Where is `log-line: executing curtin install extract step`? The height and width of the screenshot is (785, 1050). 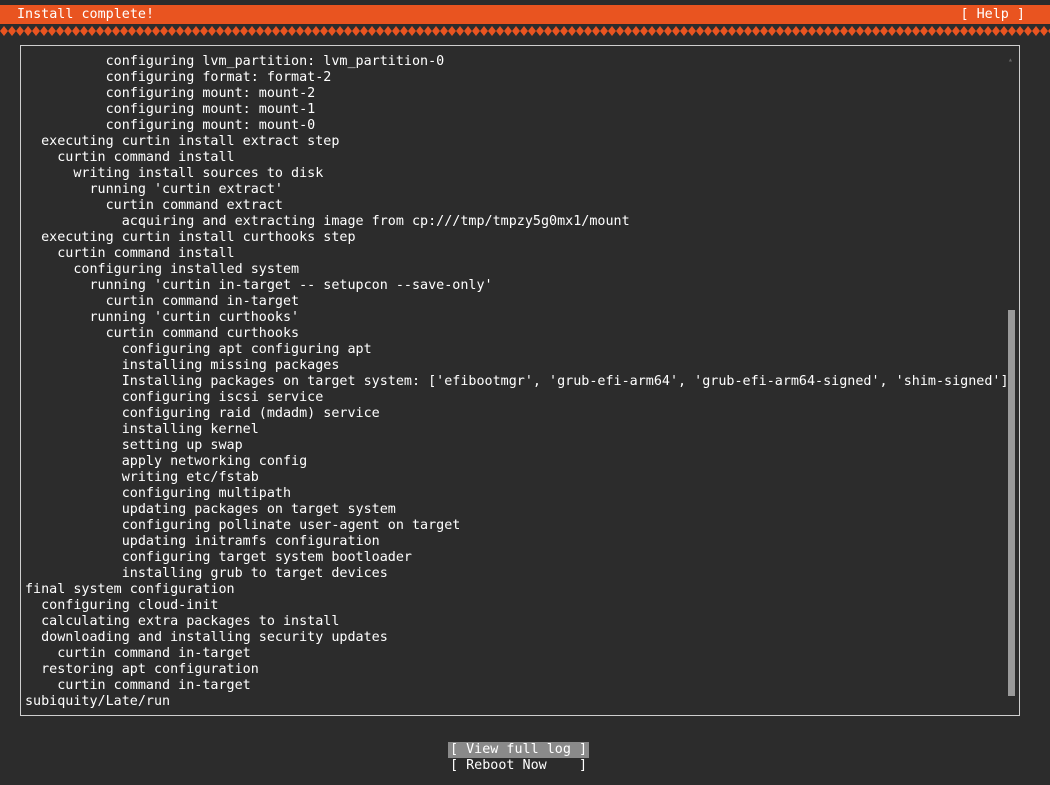 log-line: executing curtin install extract step is located at coordinates (182, 141).